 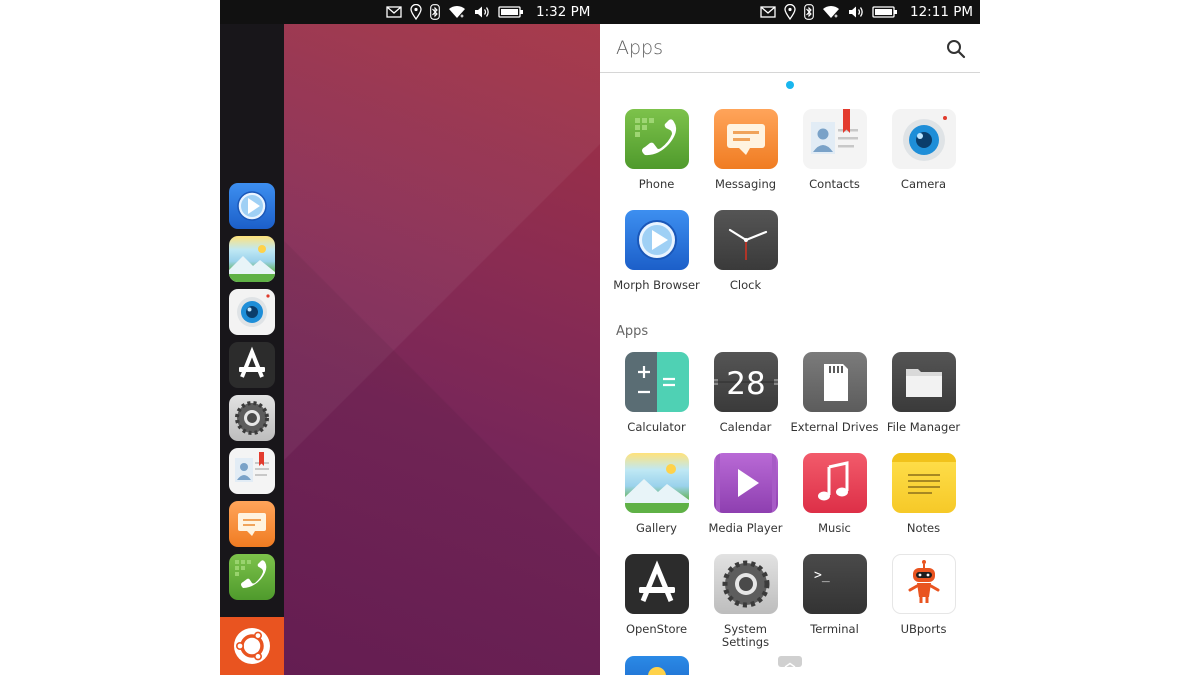 What do you see at coordinates (656, 285) in the screenshot?
I see `app-label: Morph Browser` at bounding box center [656, 285].